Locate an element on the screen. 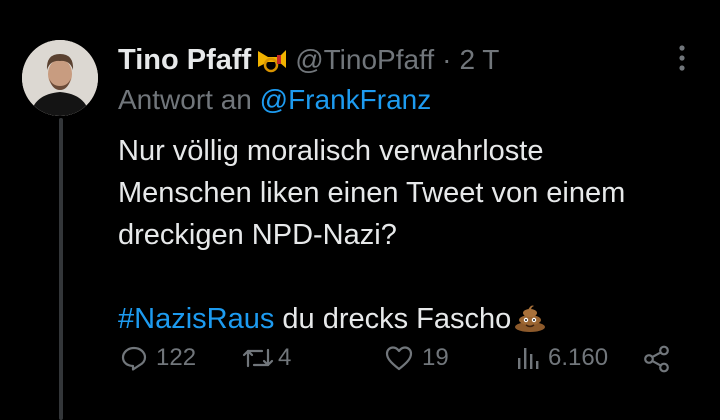 This screenshot has width=720, height=420. reply-icon is located at coordinates (134, 358).